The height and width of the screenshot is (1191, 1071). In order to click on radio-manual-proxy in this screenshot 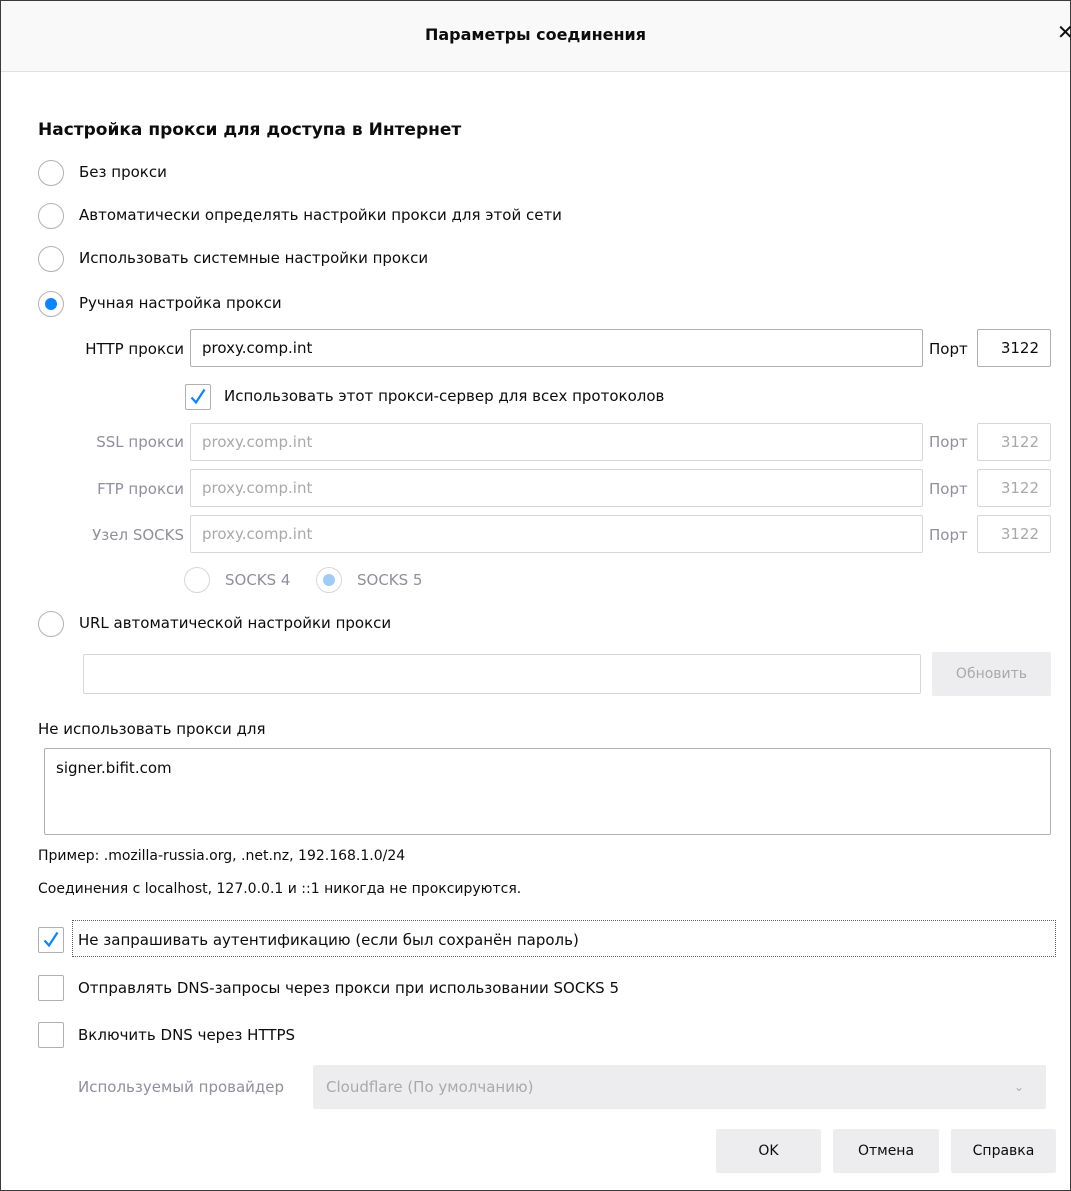, I will do `click(51, 304)`.